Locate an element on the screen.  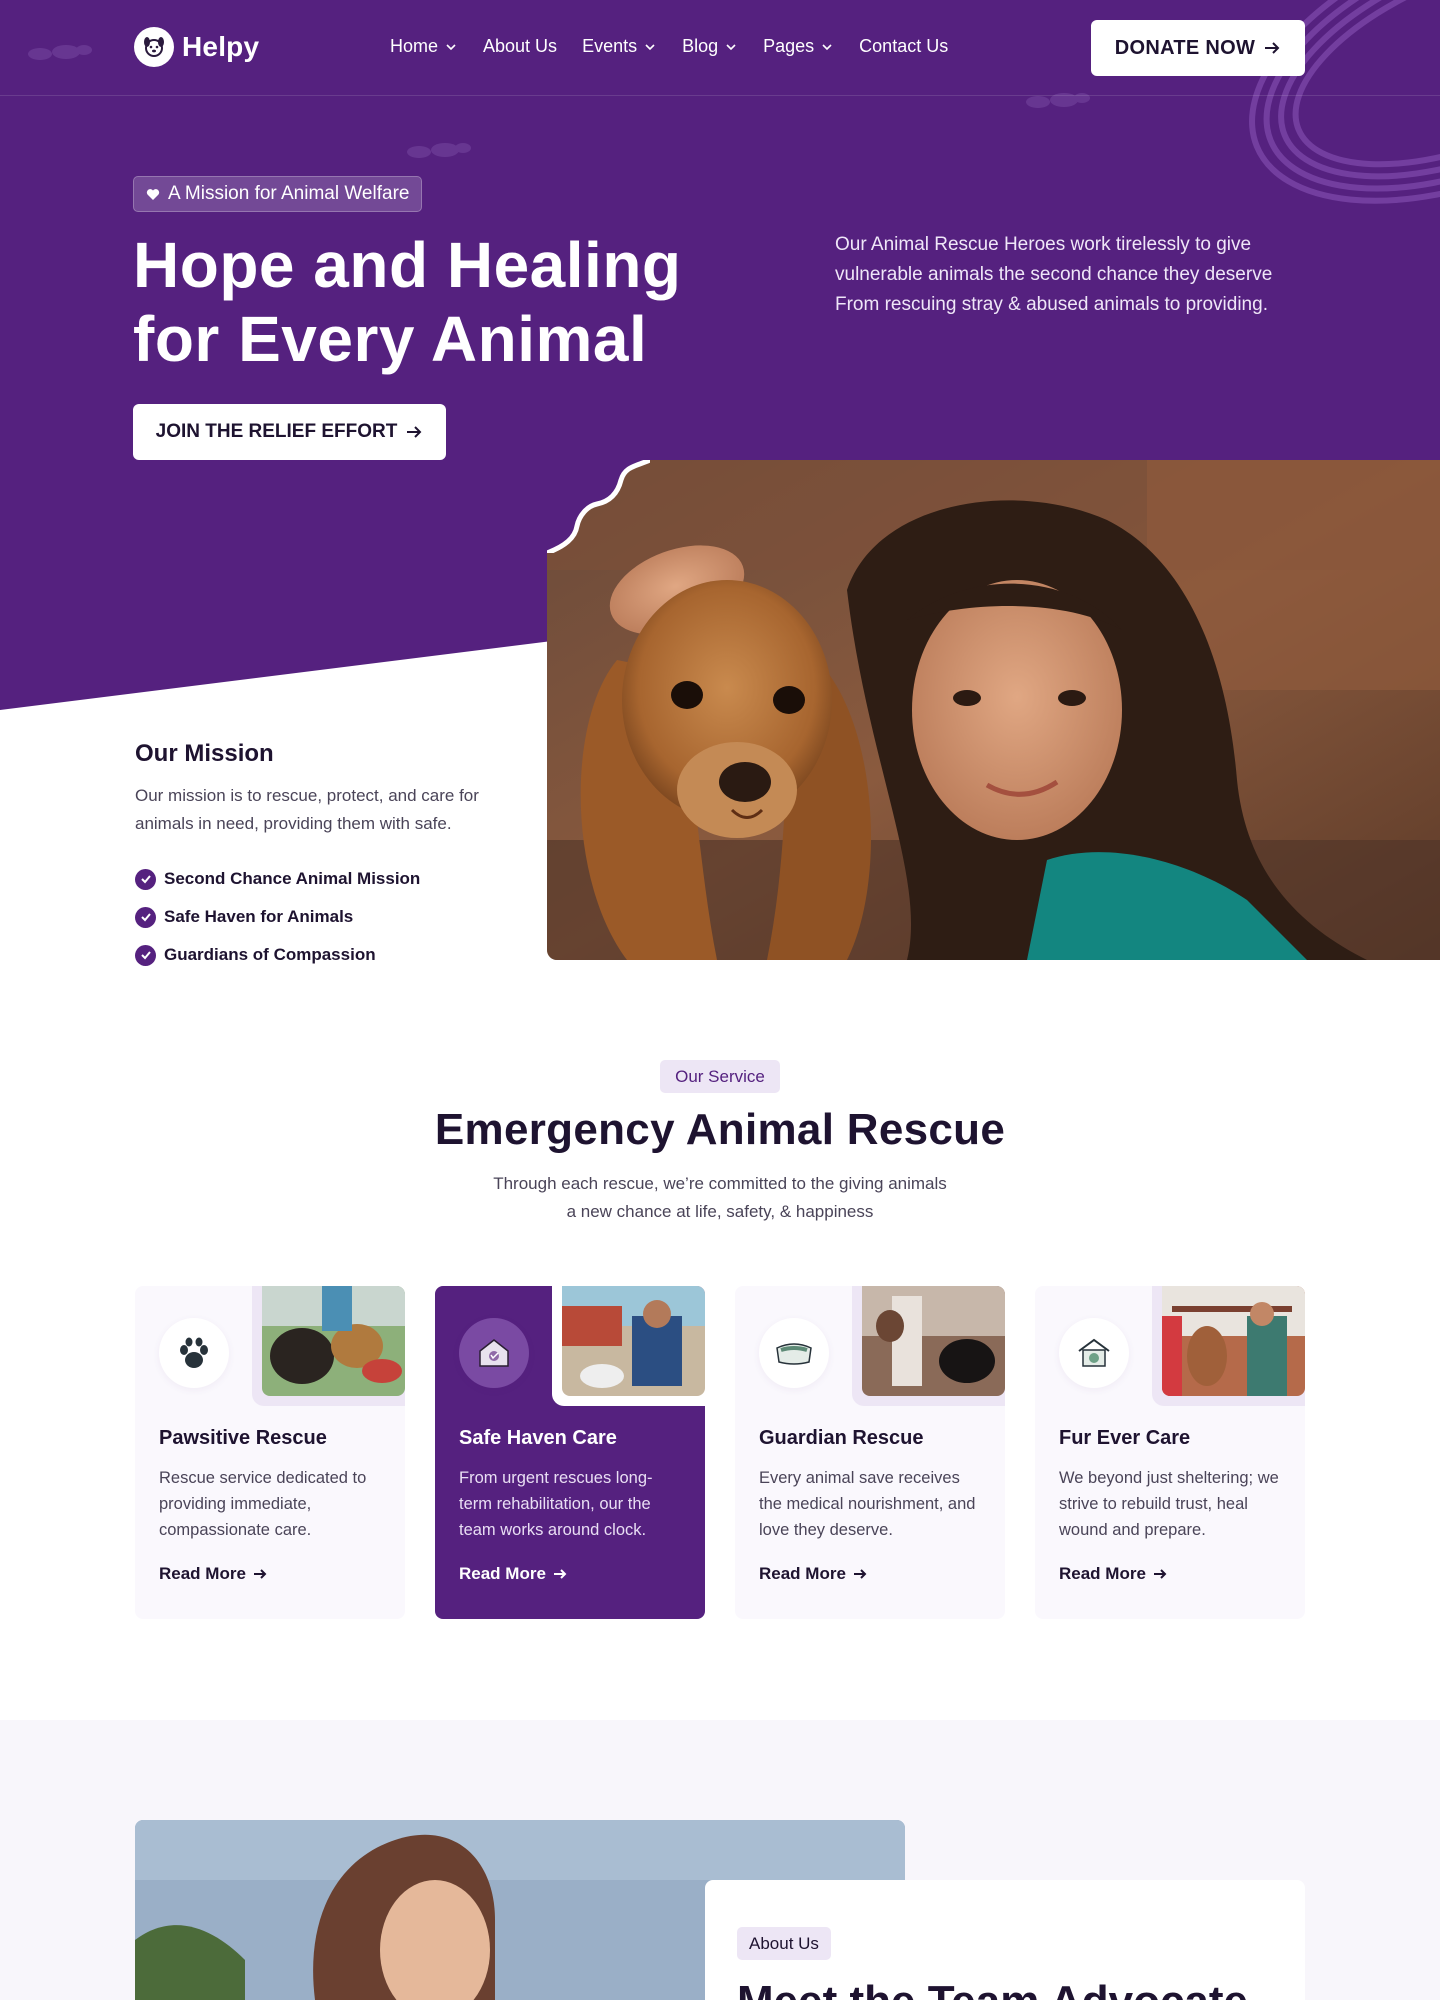
paw-icon is located at coordinates (194, 1353).